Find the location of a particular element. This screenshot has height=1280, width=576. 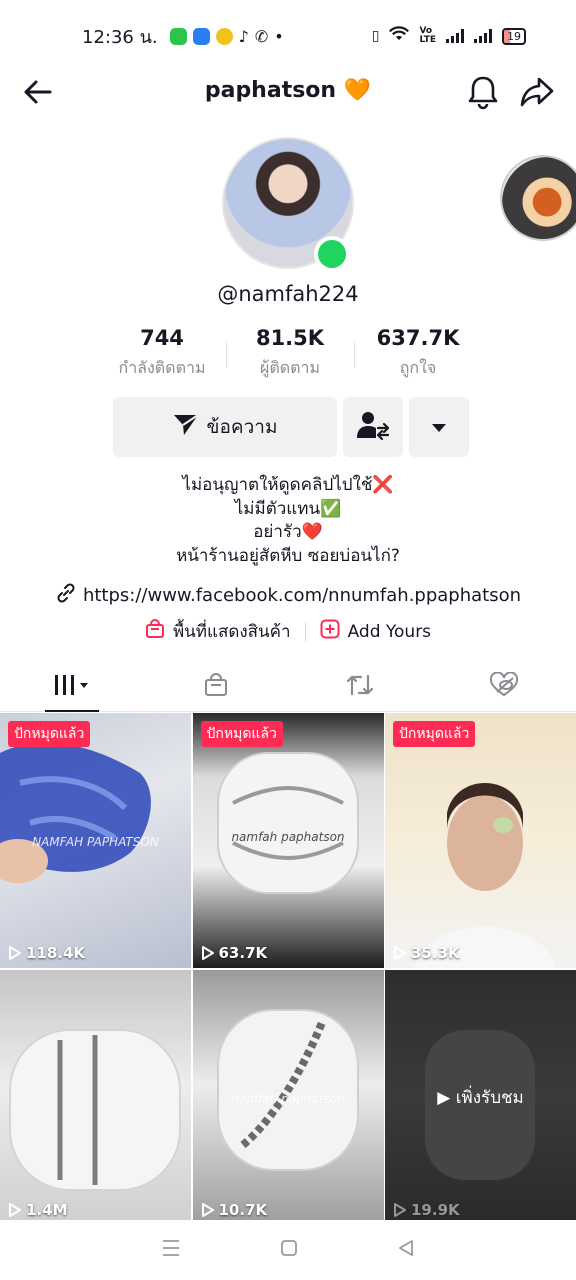

bio-line: ไม่มีตัวแทน✅ is located at coordinates (288, 508).